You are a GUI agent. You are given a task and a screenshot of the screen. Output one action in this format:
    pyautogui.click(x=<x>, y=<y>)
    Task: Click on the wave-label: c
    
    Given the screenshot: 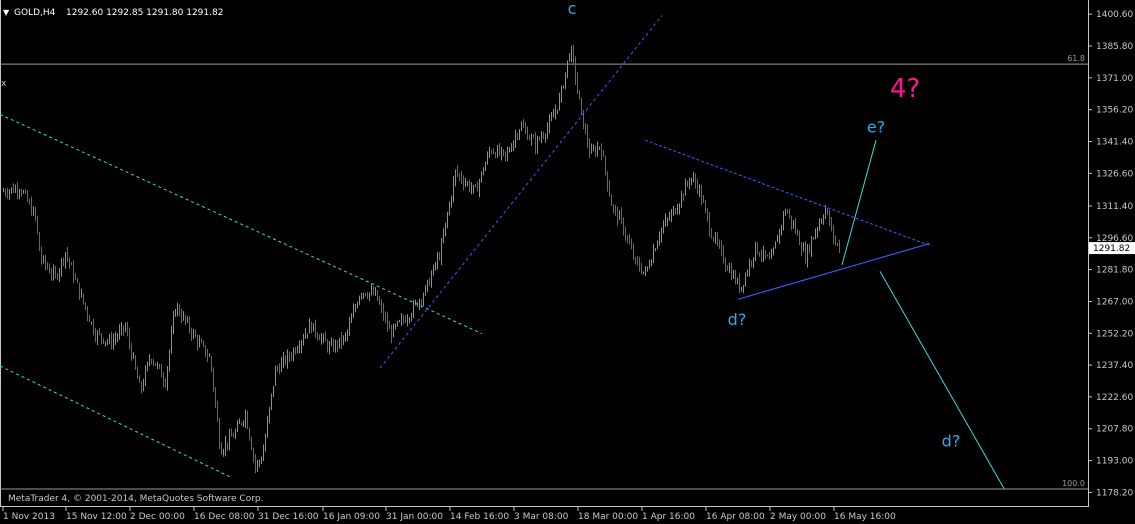 What is the action you would take?
    pyautogui.click(x=572, y=9)
    